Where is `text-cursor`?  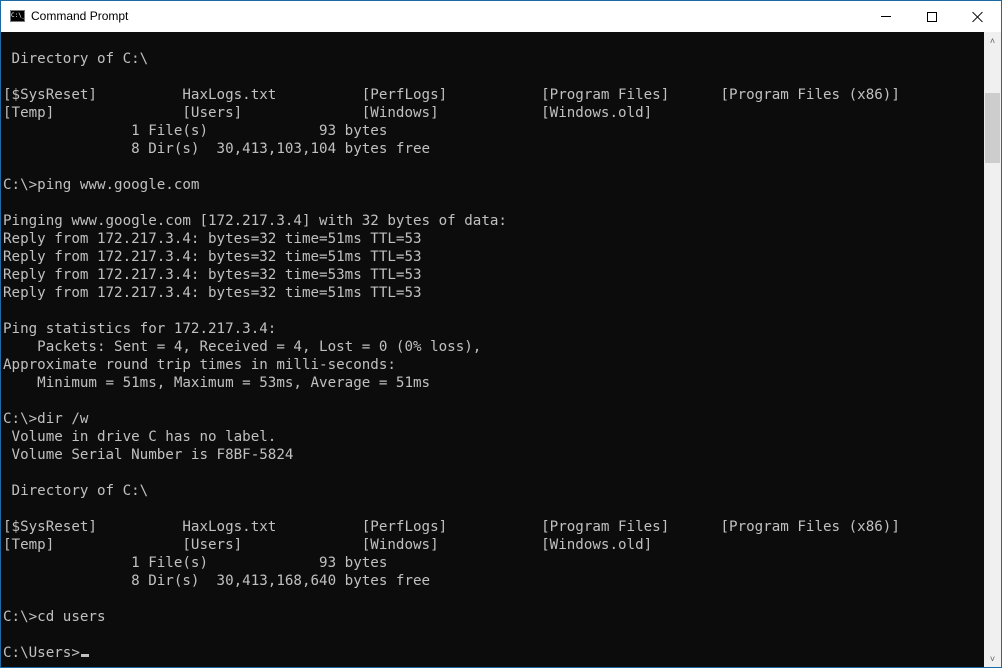 text-cursor is located at coordinates (84, 655).